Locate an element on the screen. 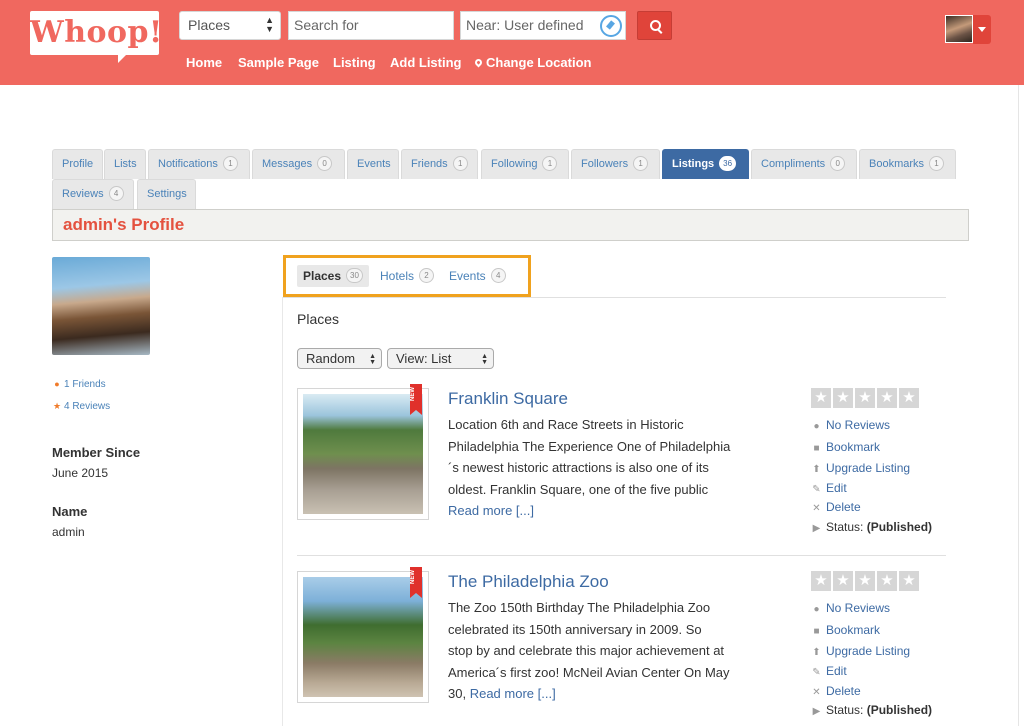  search-button is located at coordinates (654, 25).